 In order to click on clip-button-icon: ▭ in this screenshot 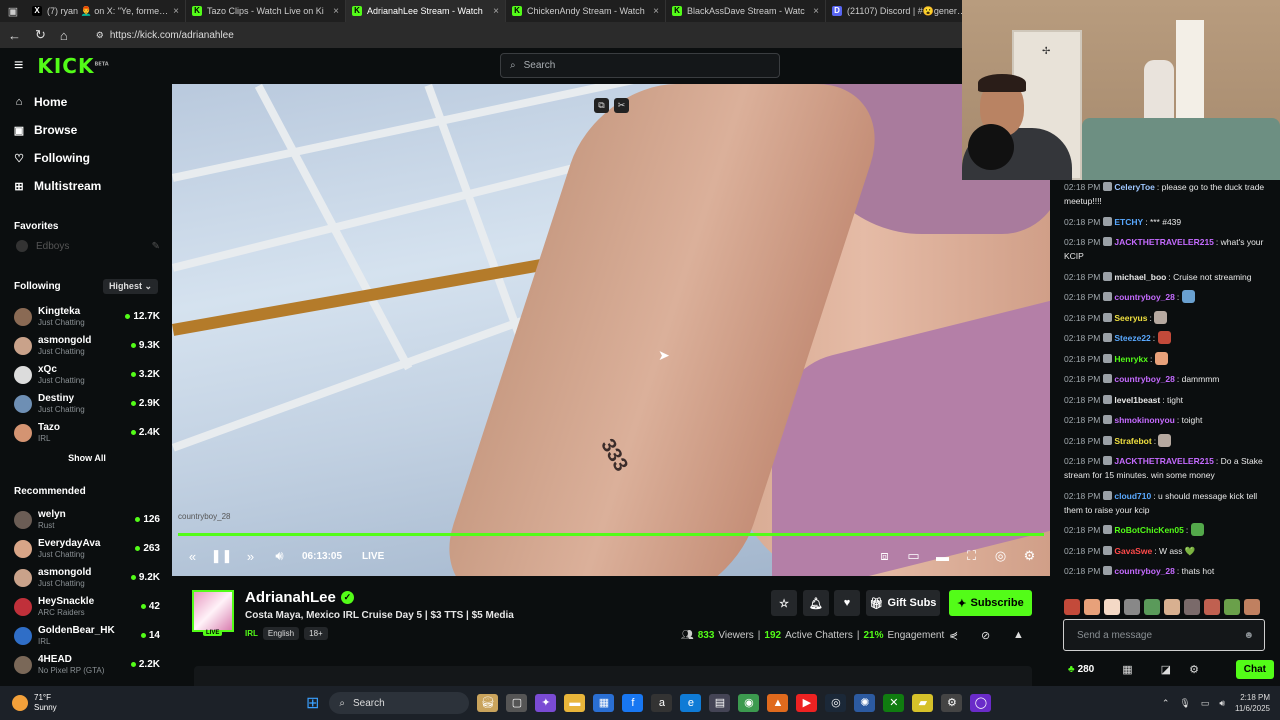, I will do `click(913, 556)`.